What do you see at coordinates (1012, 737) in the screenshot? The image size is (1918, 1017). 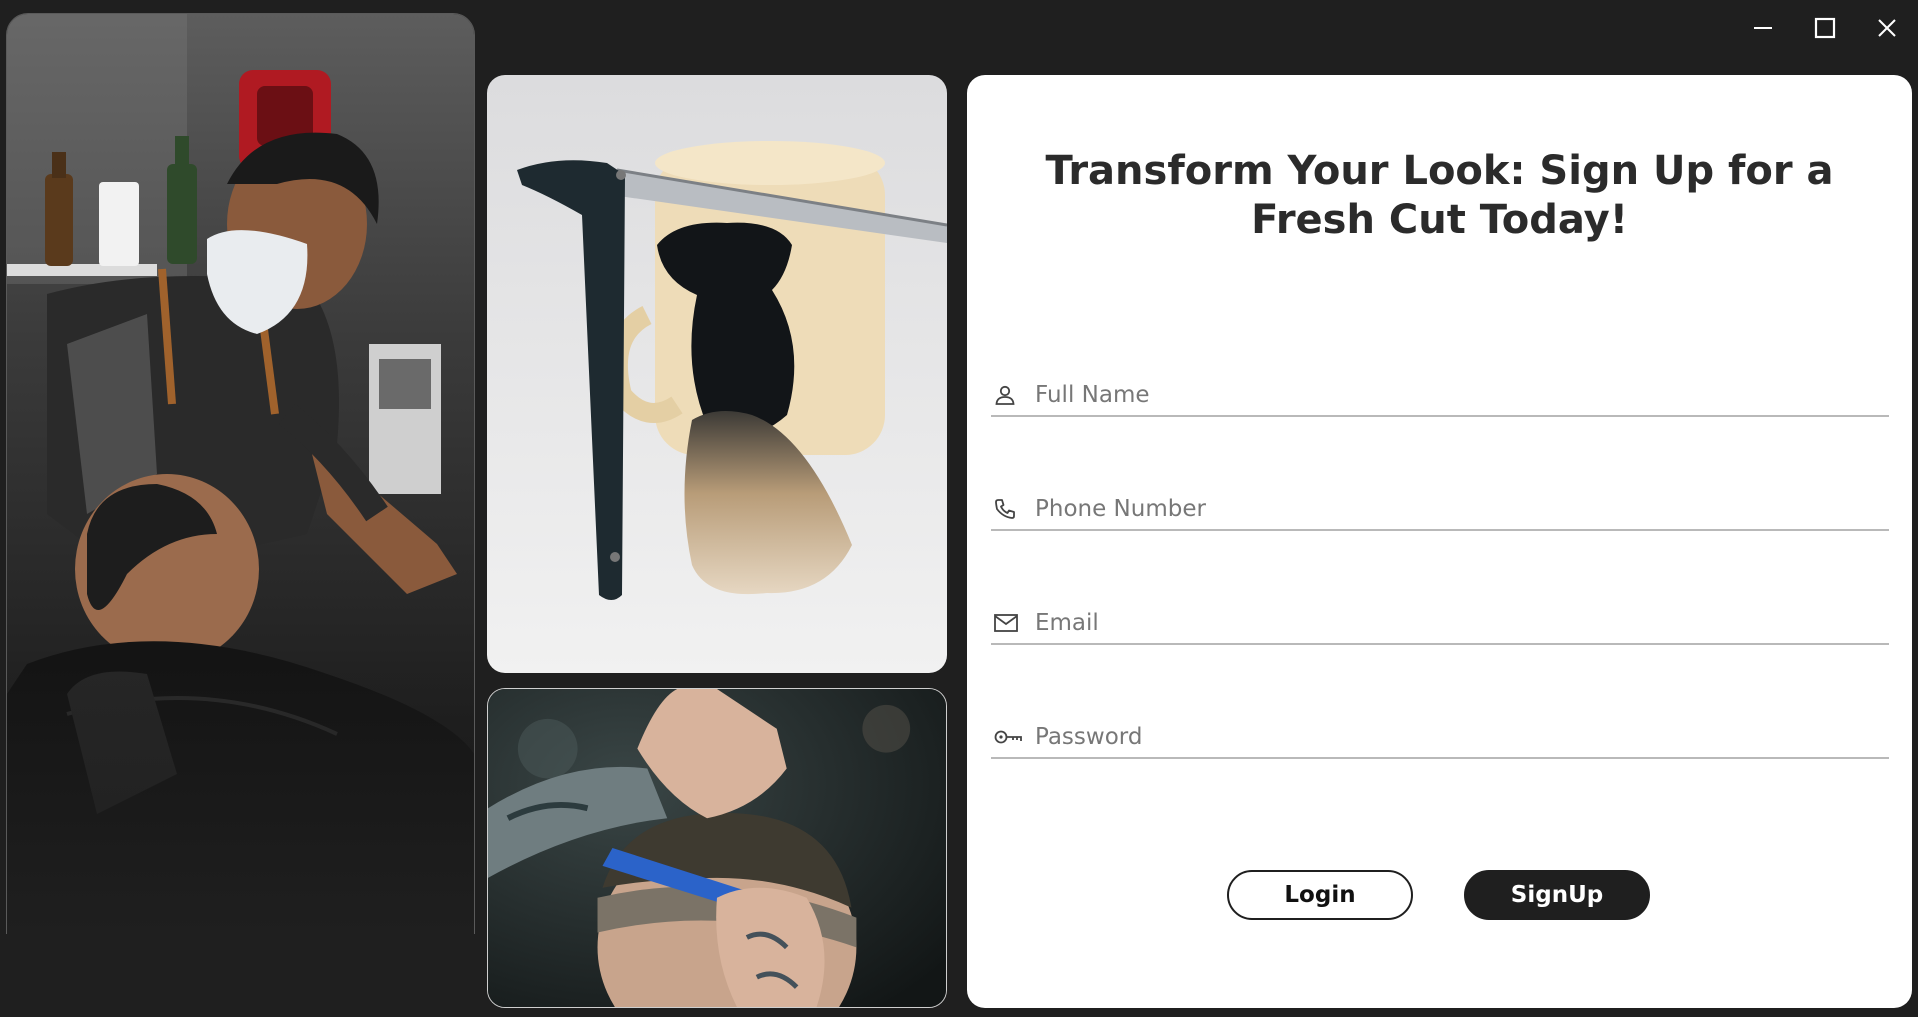 I see `key-icon` at bounding box center [1012, 737].